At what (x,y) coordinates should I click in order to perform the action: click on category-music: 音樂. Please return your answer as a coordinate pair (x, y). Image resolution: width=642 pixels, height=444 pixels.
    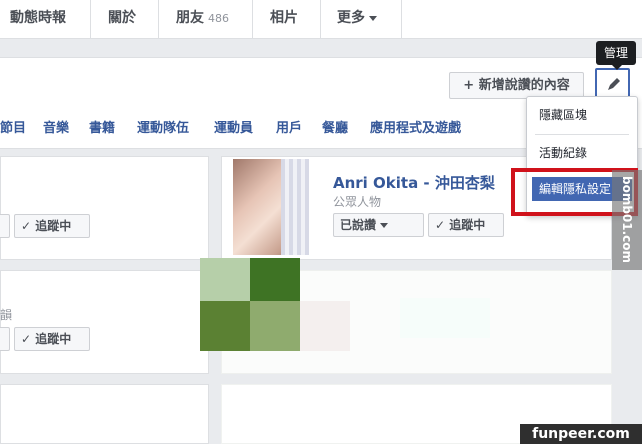
    Looking at the image, I should click on (56, 126).